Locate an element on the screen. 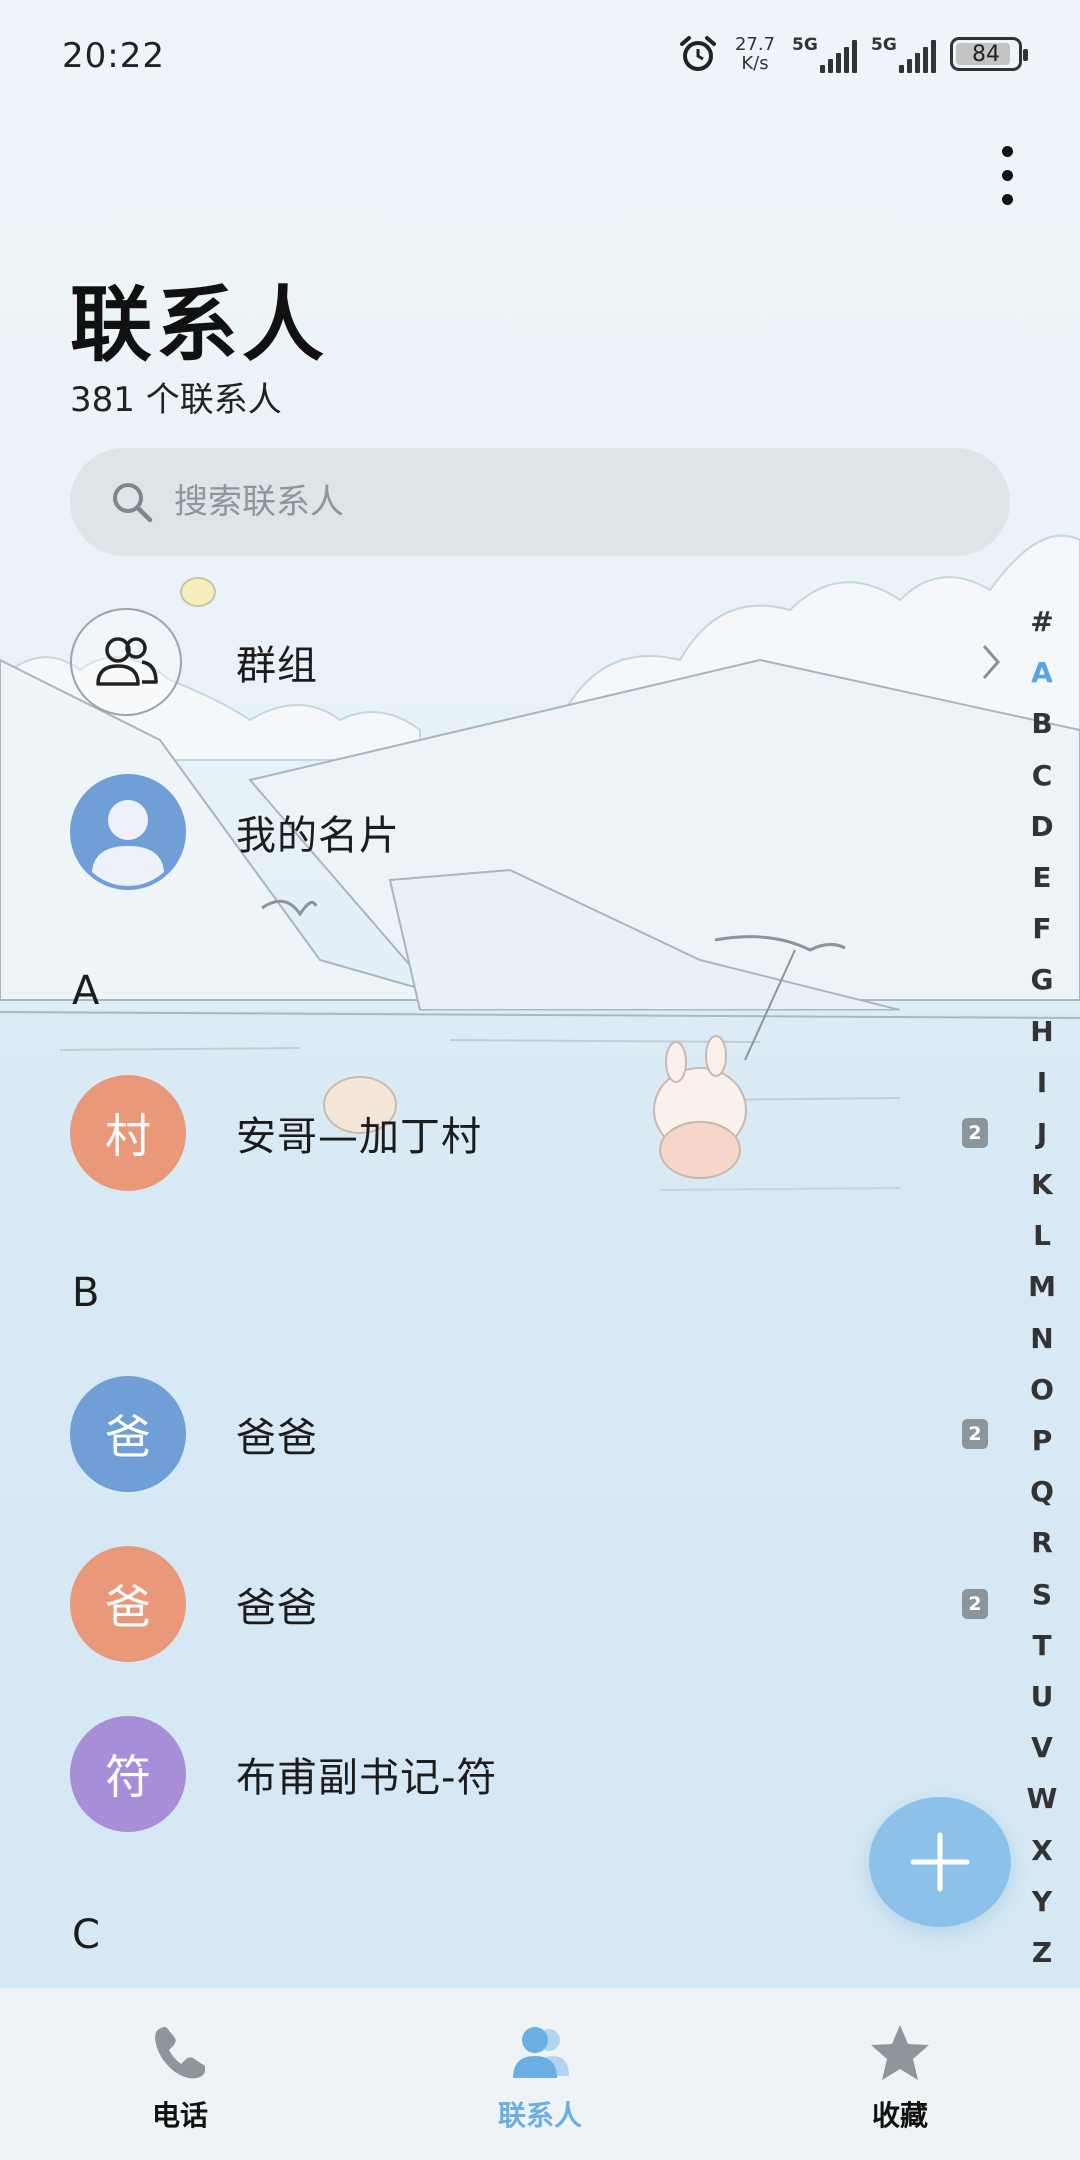  contact-count: 381 个联系人 is located at coordinates (176, 400).